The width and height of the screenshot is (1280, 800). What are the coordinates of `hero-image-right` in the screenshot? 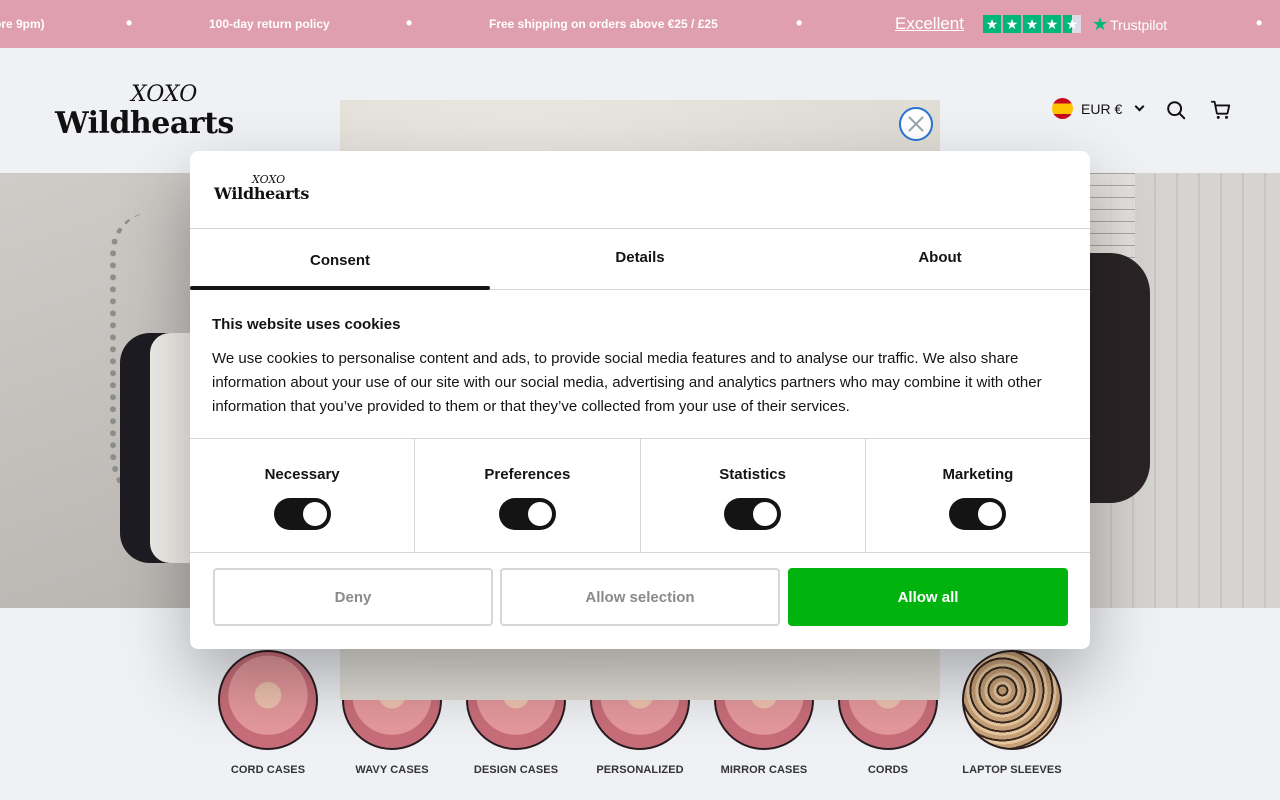 It's located at (1185, 390).